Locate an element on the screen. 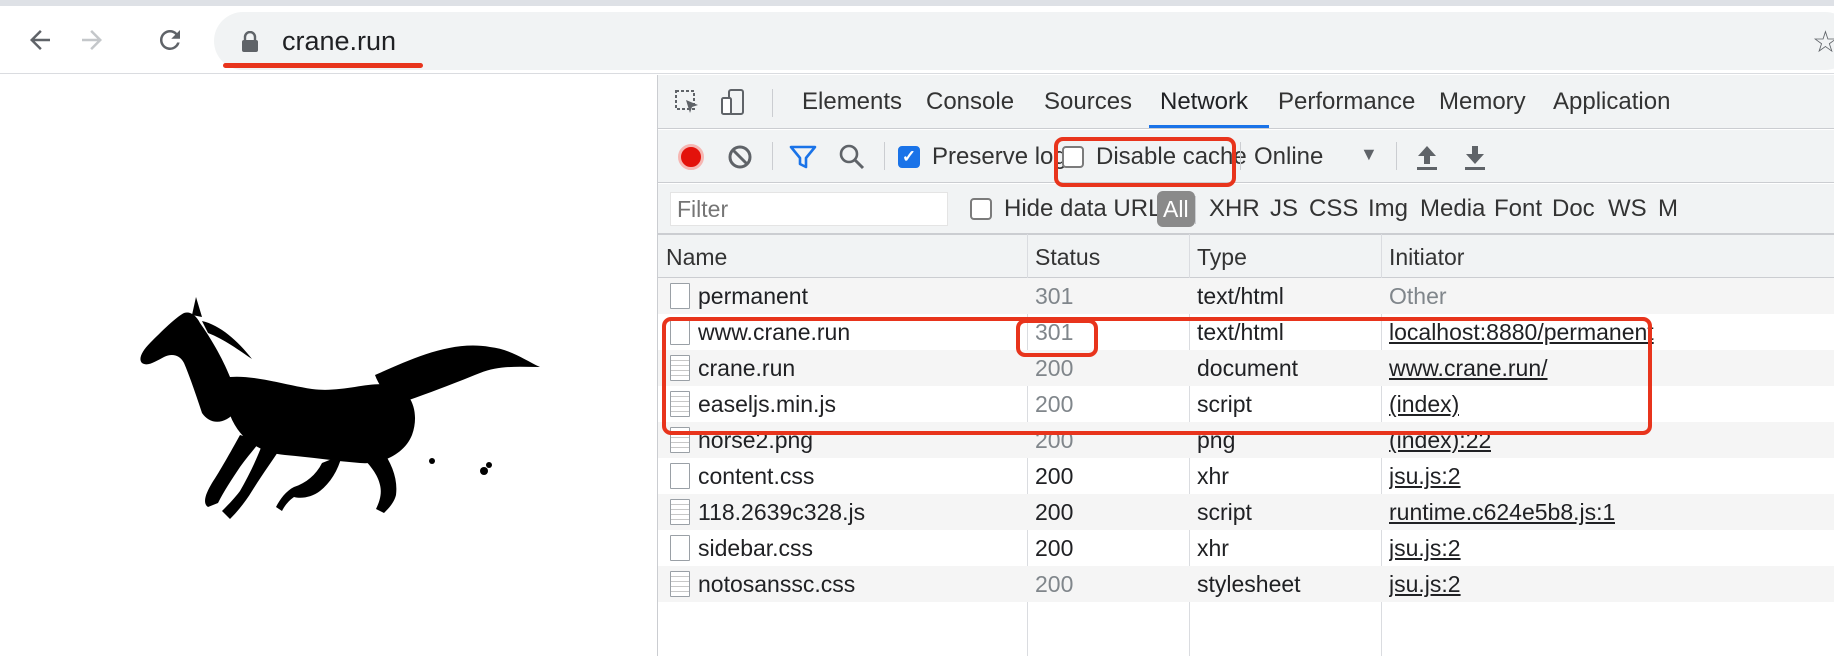  throttling-value: Online is located at coordinates (1289, 156).